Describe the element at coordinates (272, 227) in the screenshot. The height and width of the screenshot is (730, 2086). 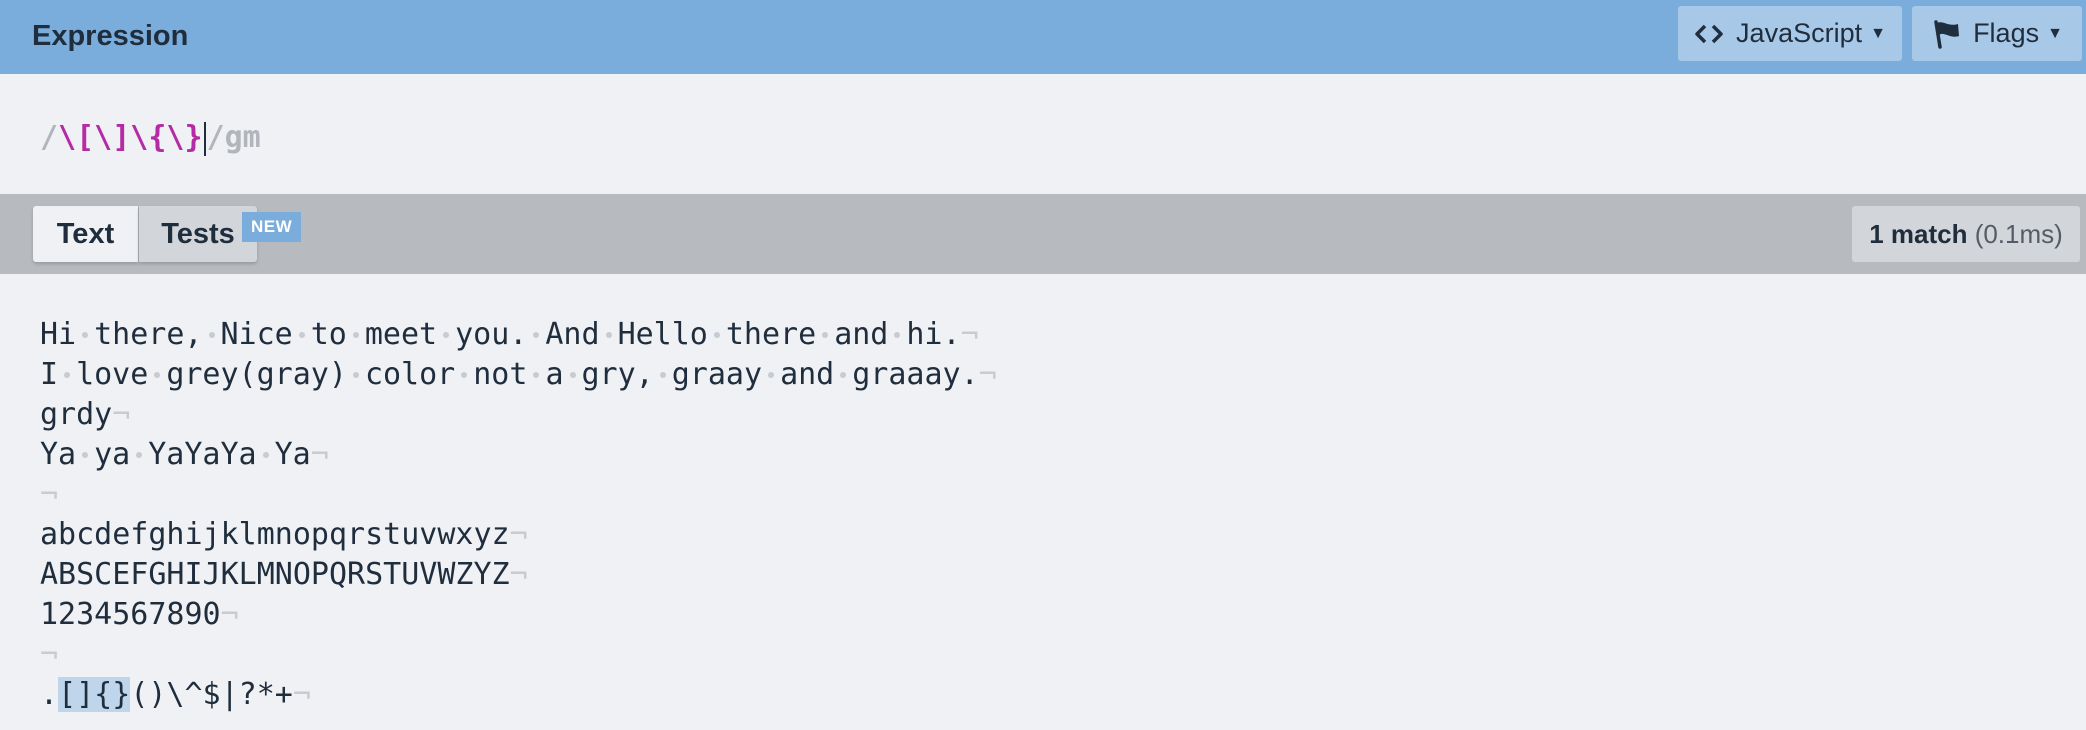
I see `new-badge: NEW` at that location.